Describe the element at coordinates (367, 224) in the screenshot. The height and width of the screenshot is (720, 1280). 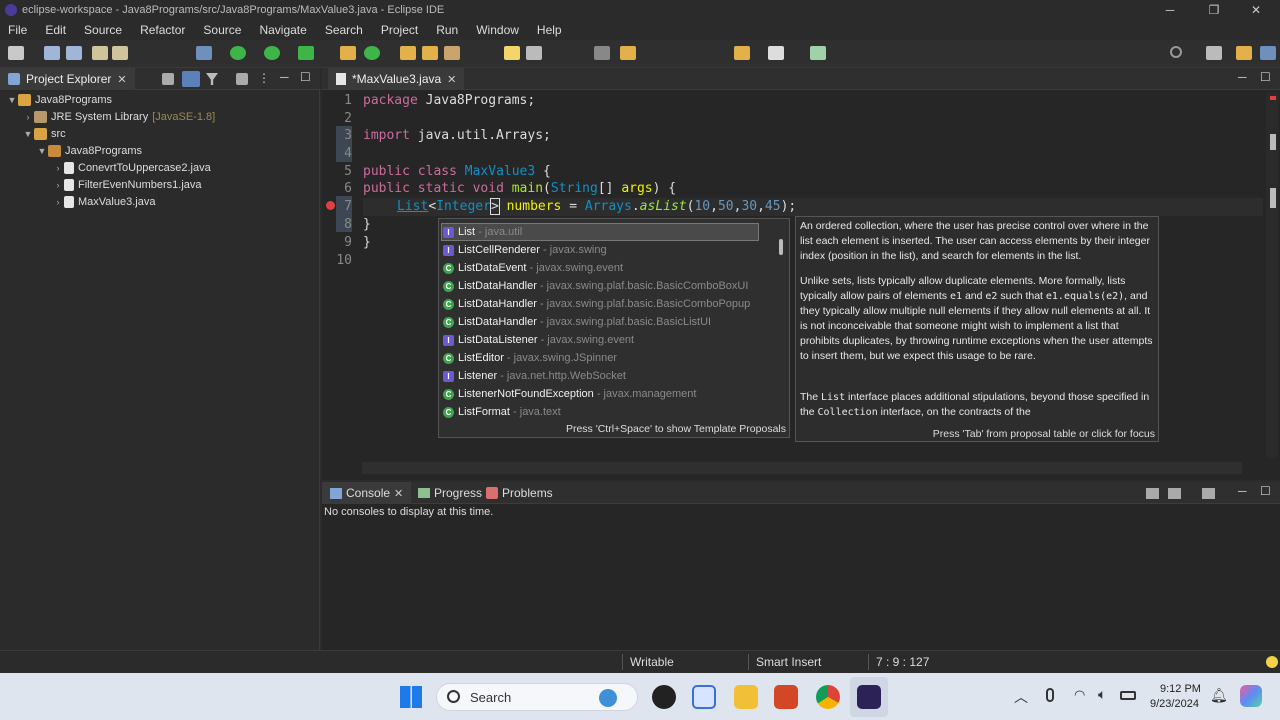
I see `code-line-8: }` at that location.